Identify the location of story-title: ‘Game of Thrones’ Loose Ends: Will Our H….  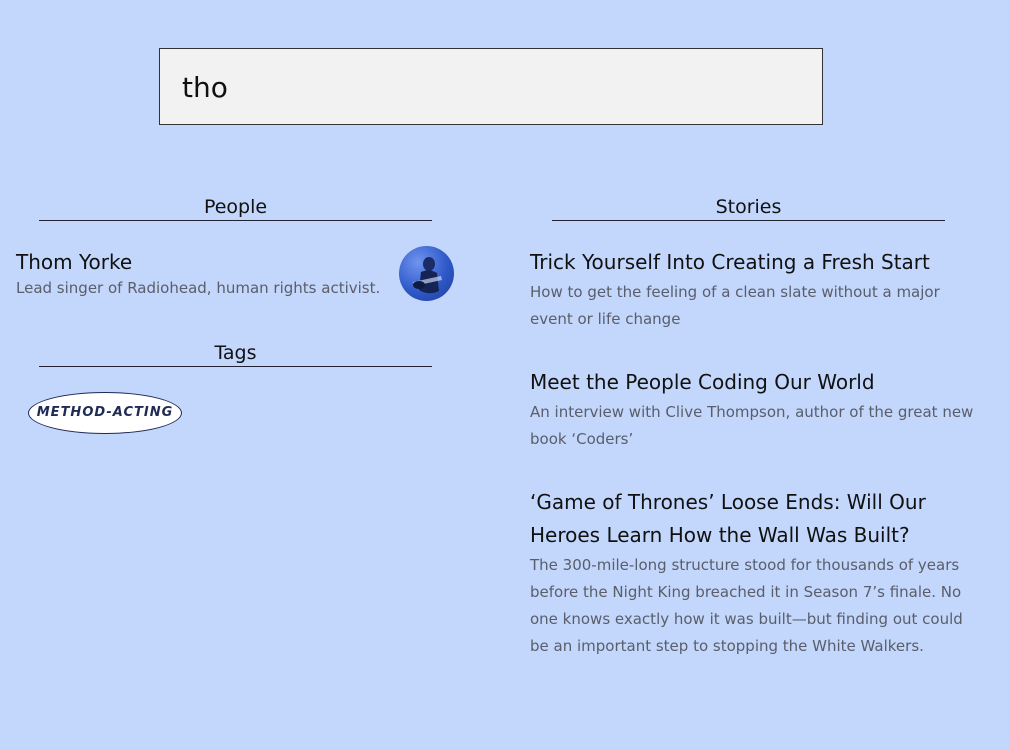
(752, 519).